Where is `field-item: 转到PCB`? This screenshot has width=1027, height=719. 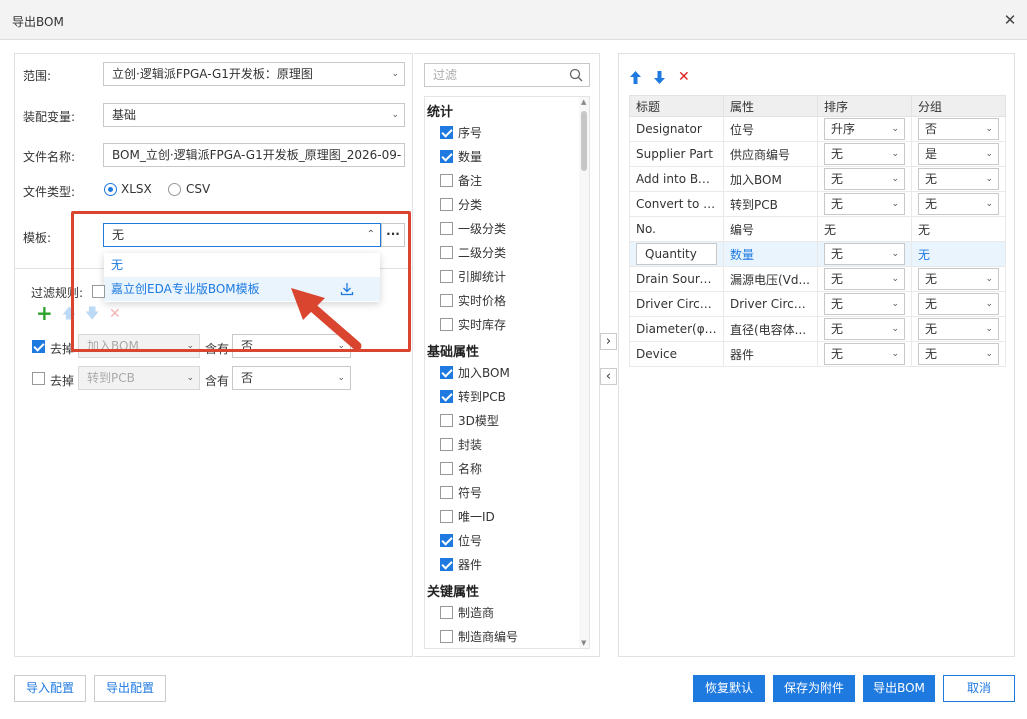
field-item: 转到PCB is located at coordinates (473, 396).